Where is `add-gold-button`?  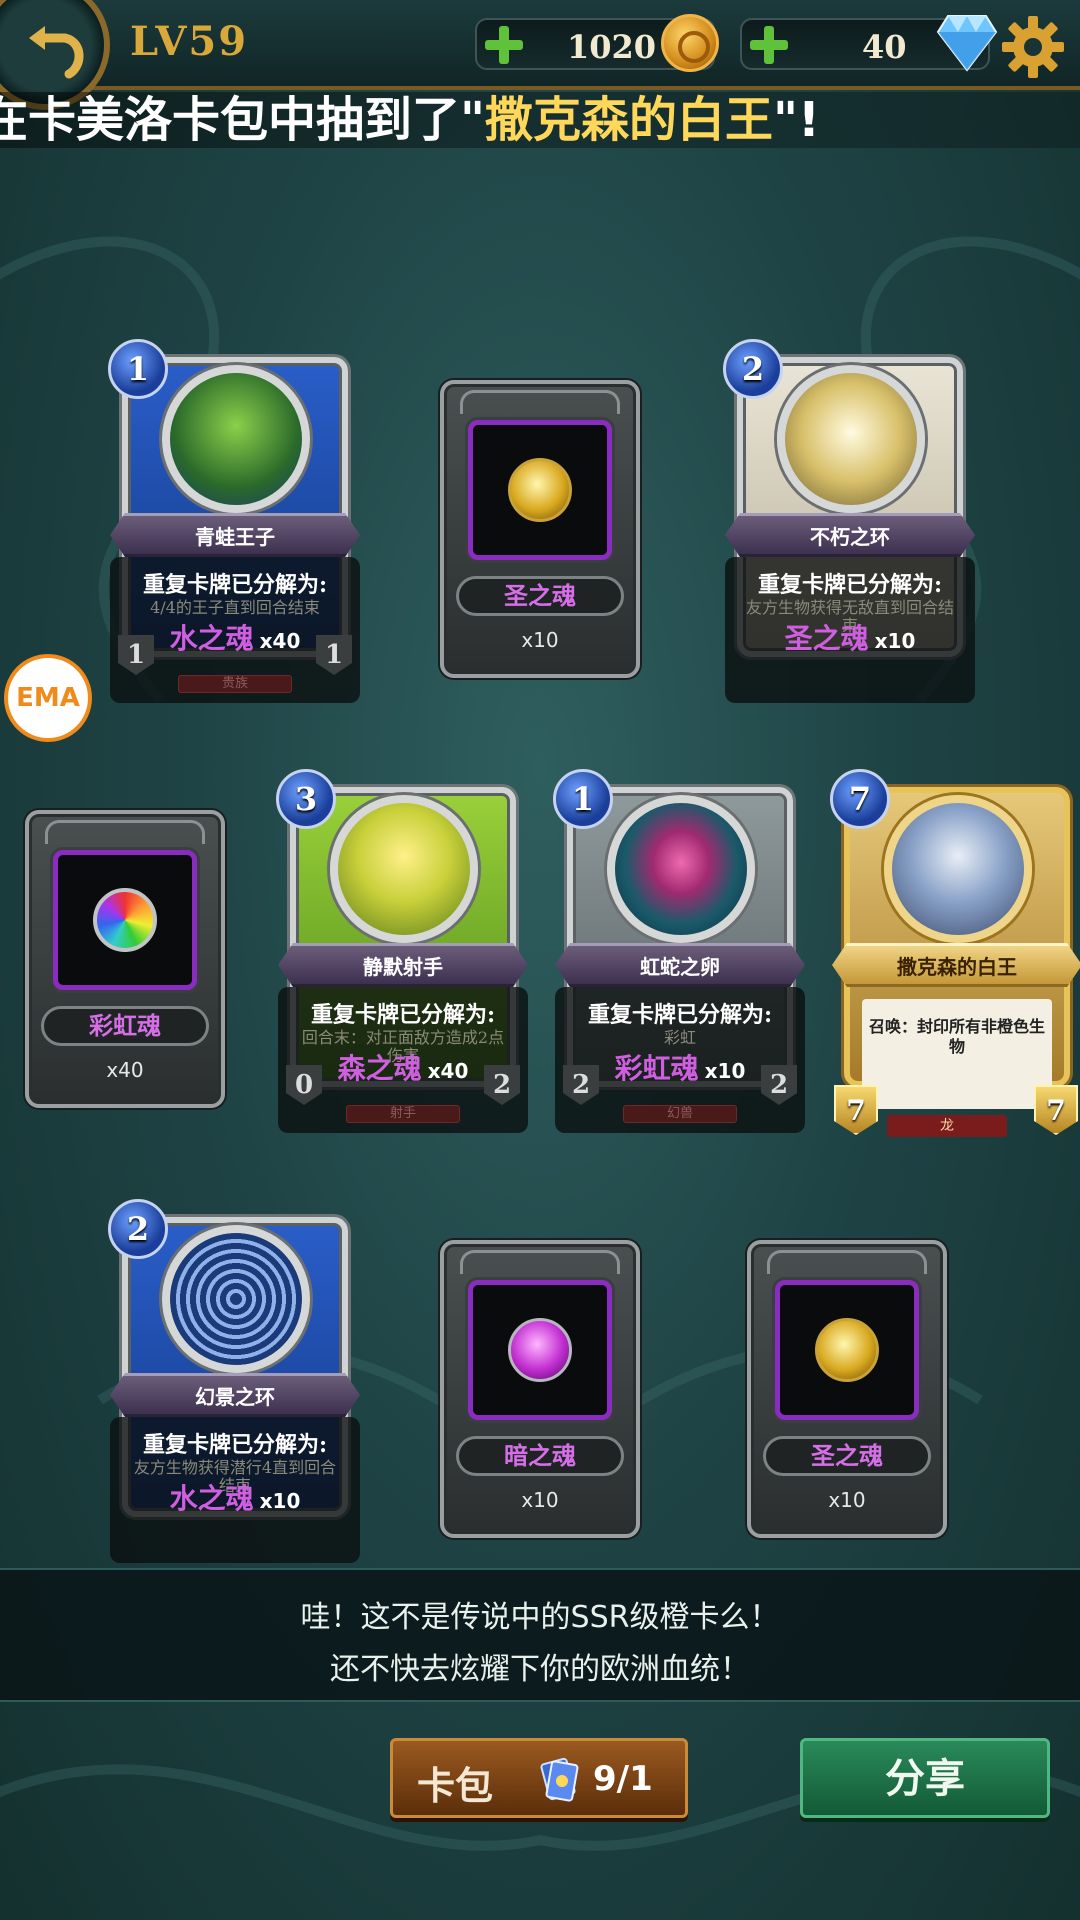 add-gold-button is located at coordinates (504, 45).